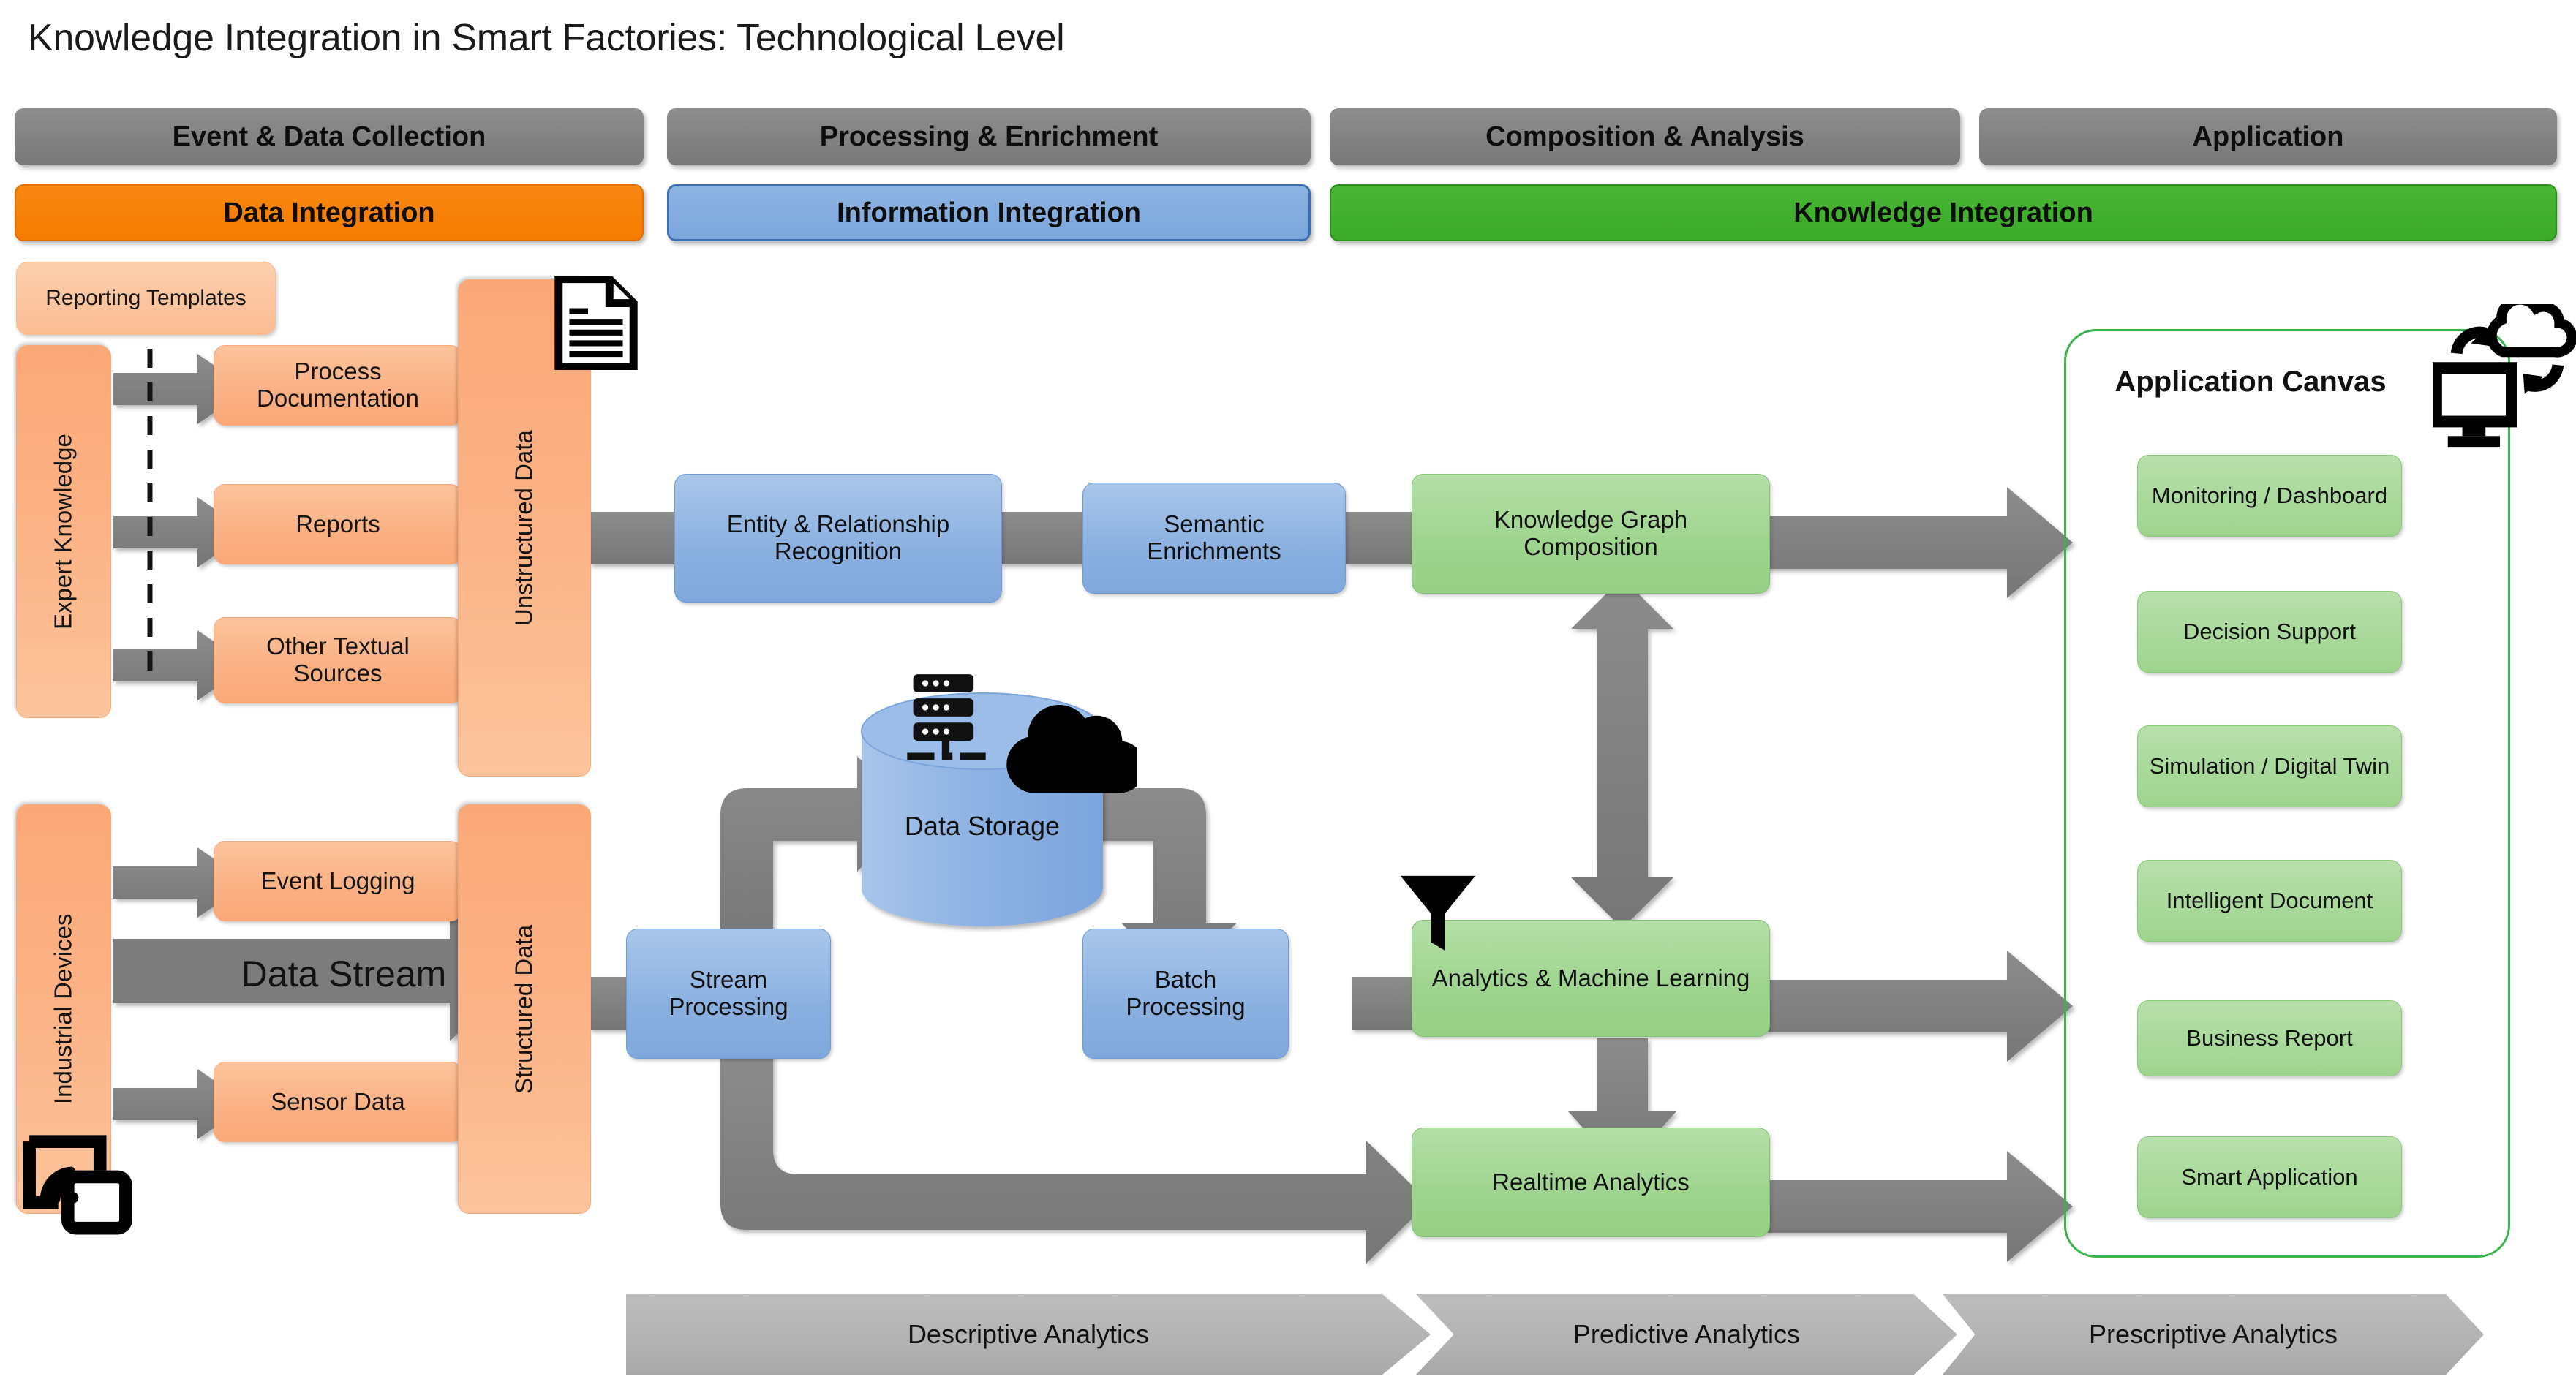 This screenshot has width=2576, height=1390. Describe the element at coordinates (2504, 376) in the screenshot. I see `monitor-cloud-sync-icon` at that location.